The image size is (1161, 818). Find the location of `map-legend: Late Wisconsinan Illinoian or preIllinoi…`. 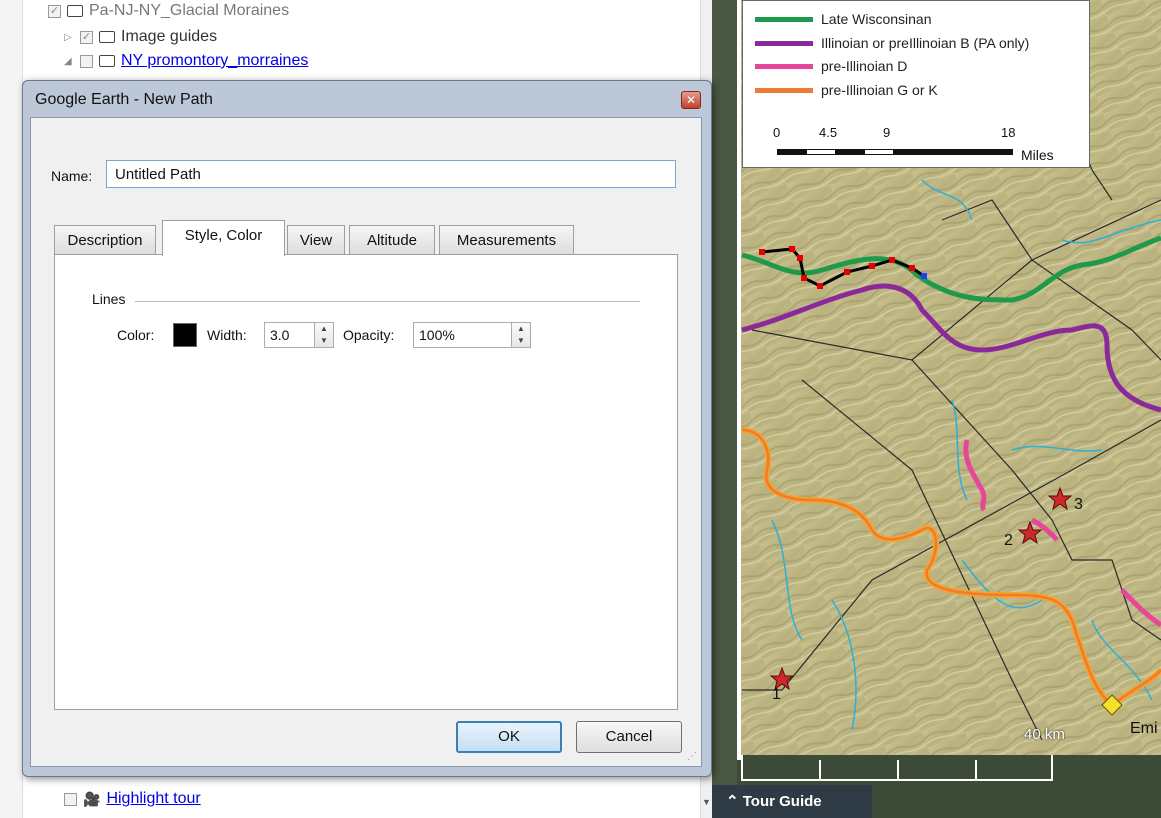

map-legend: Late Wisconsinan Illinoian or preIllinoi… is located at coordinates (916, 84).